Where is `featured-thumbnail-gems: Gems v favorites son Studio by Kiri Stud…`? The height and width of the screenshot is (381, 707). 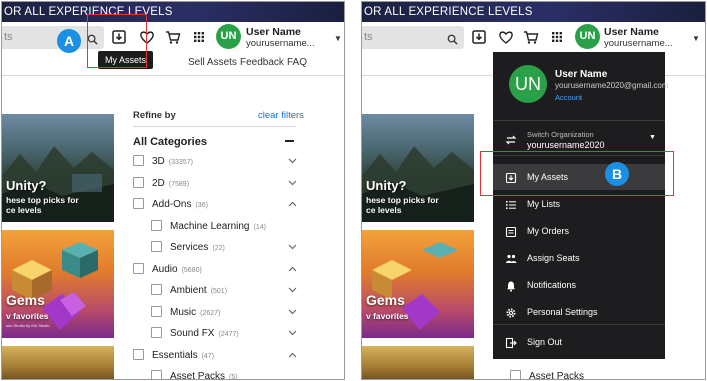 featured-thumbnail-gems: Gems v favorites son Studio by Kiri Stud… is located at coordinates (58, 284).